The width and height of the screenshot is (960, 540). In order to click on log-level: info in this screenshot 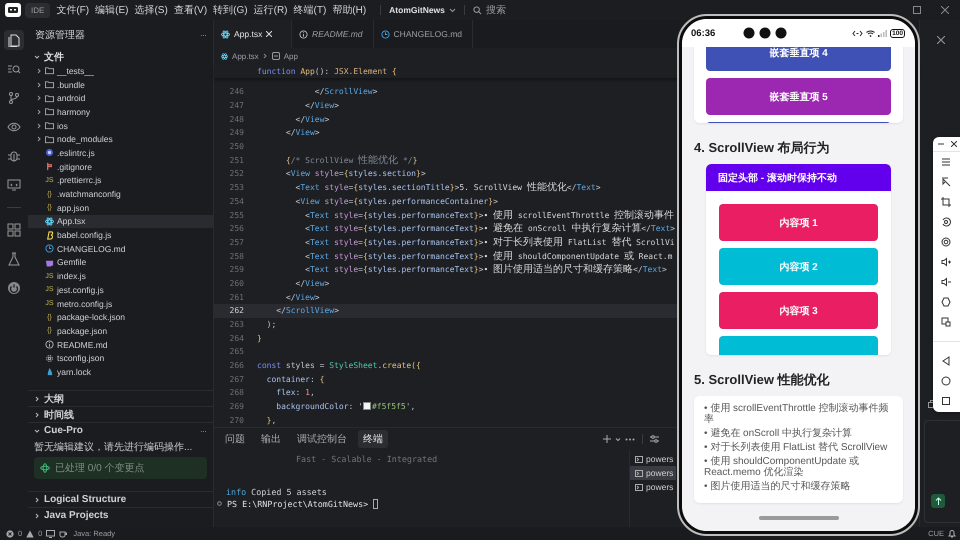, I will do `click(236, 492)`.